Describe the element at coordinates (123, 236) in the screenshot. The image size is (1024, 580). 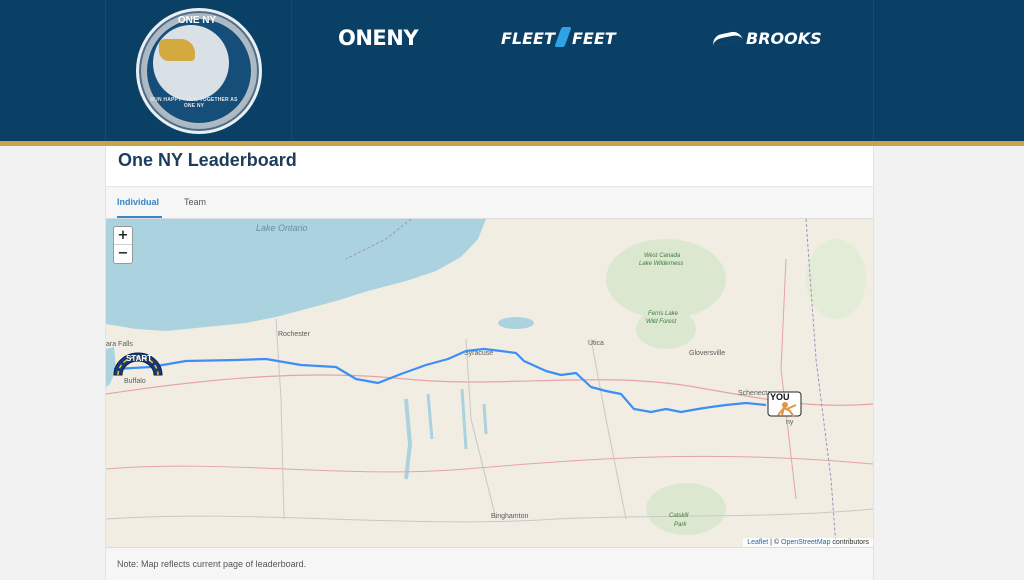
I see `zoom-in-button: +` at that location.